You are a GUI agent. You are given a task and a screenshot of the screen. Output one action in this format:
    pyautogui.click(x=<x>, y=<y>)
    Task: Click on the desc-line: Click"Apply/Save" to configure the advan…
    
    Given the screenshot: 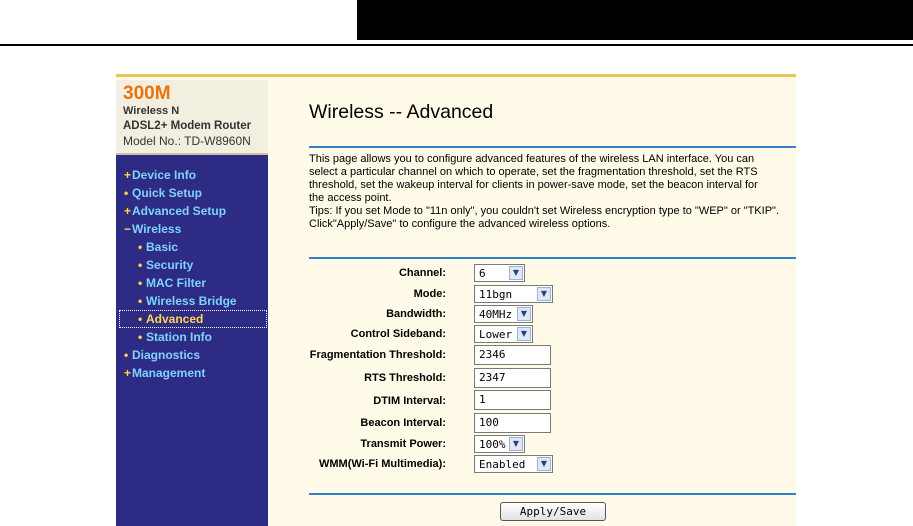 What is the action you would take?
    pyautogui.click(x=460, y=224)
    